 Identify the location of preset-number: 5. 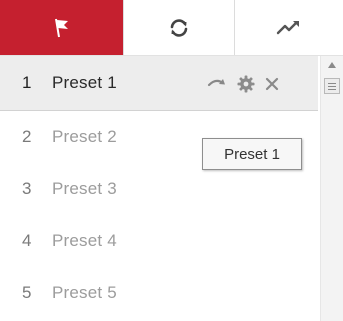
(27, 292).